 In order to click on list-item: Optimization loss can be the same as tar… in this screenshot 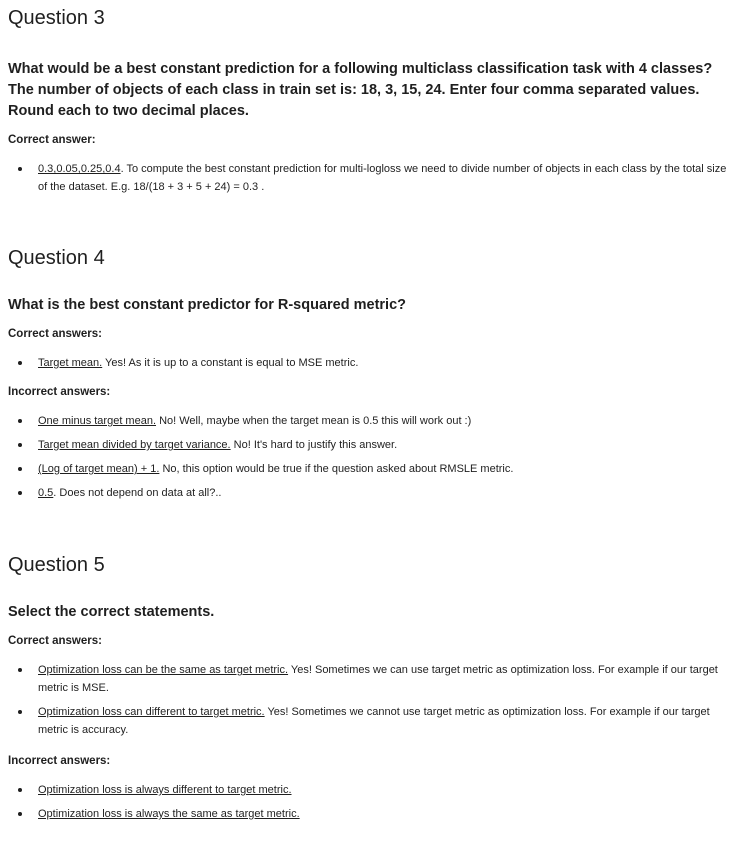, I will do `click(368, 679)`.